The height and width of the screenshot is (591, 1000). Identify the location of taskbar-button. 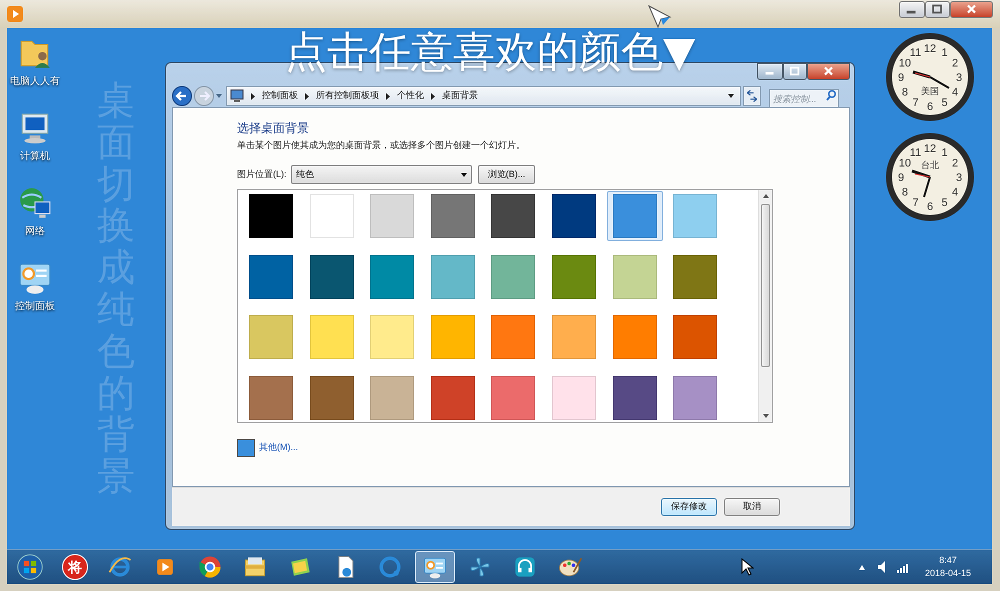
(435, 567).